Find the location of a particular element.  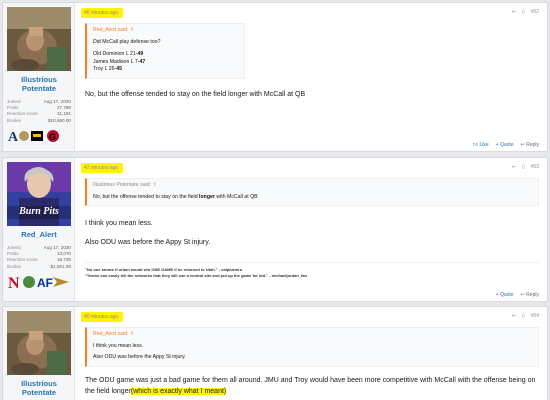

score-text: Troy L 26- is located at coordinates (105, 69).